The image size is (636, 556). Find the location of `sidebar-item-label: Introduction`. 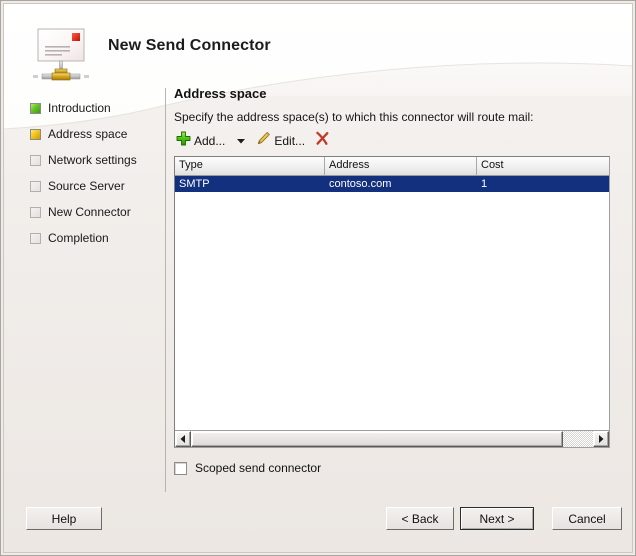

sidebar-item-label: Introduction is located at coordinates (79, 108).